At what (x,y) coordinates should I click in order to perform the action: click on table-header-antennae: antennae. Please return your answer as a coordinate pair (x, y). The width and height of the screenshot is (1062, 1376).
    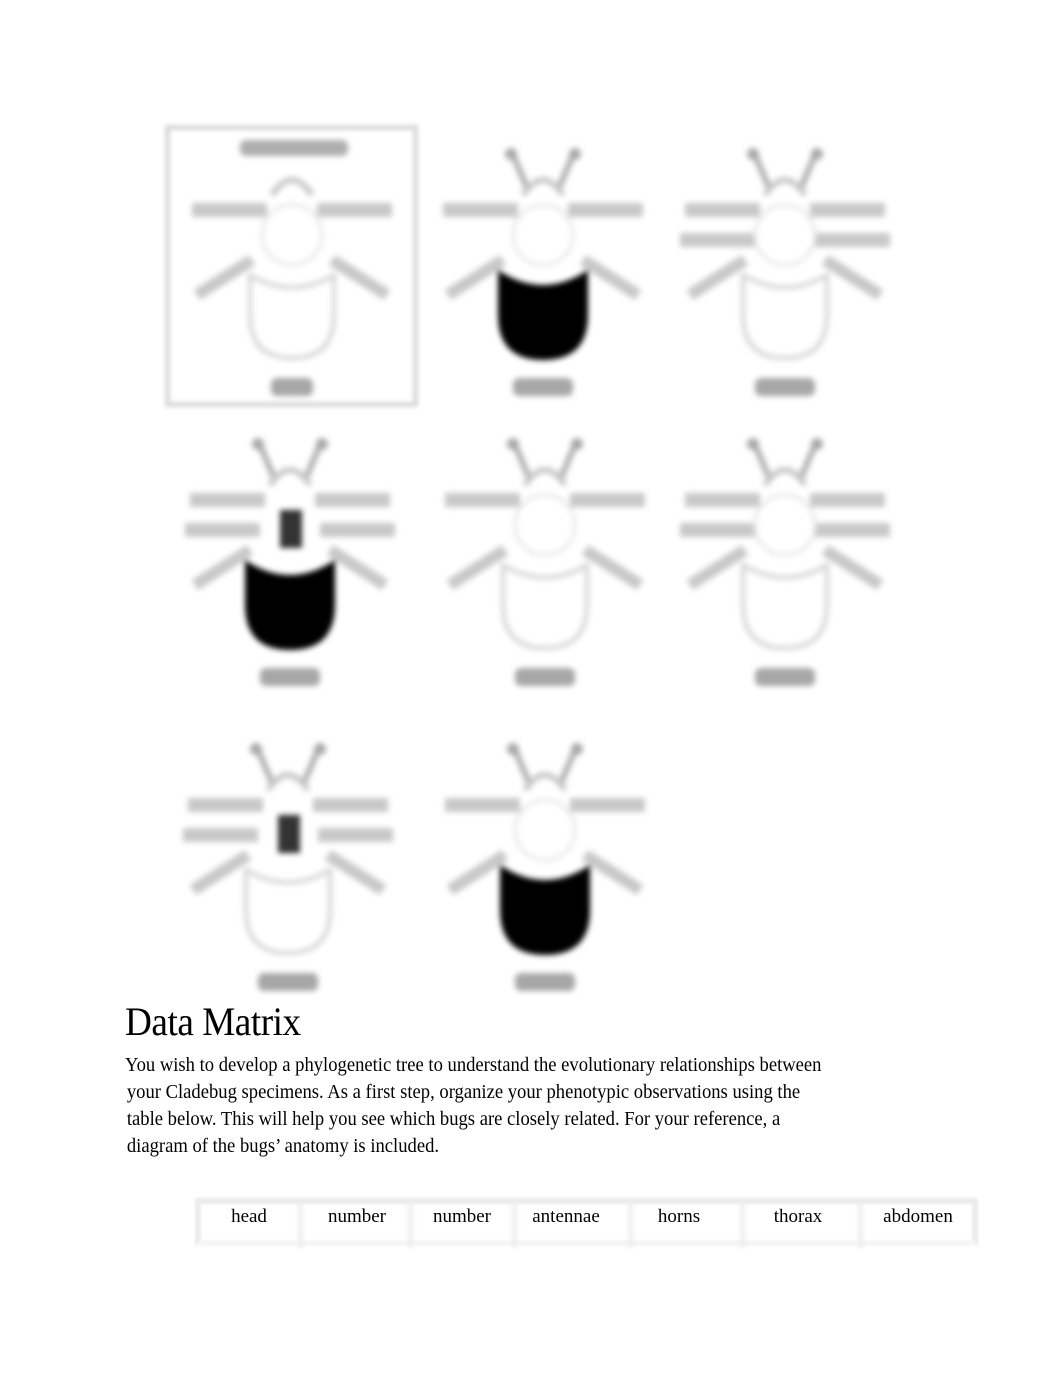
    Looking at the image, I should click on (566, 1216).